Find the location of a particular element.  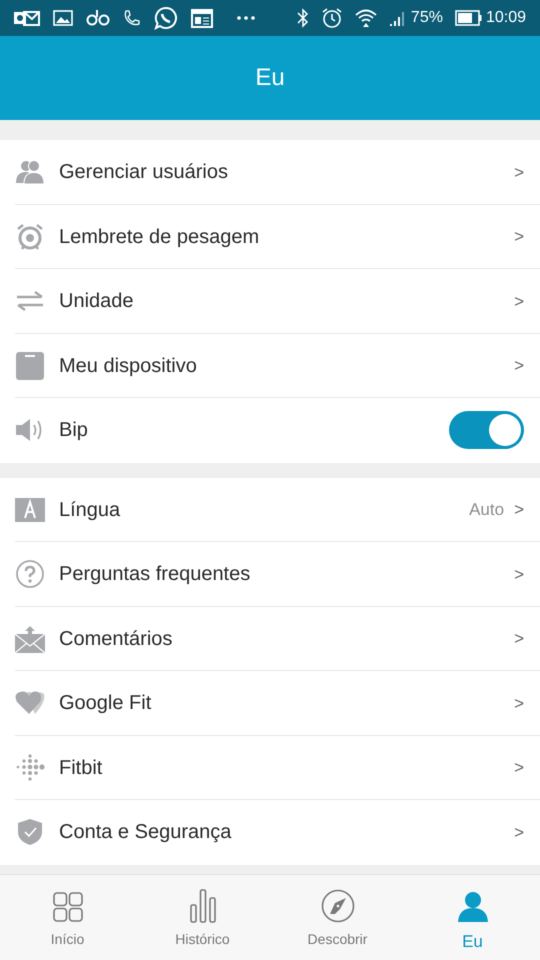

signal-icon is located at coordinates (397, 18).